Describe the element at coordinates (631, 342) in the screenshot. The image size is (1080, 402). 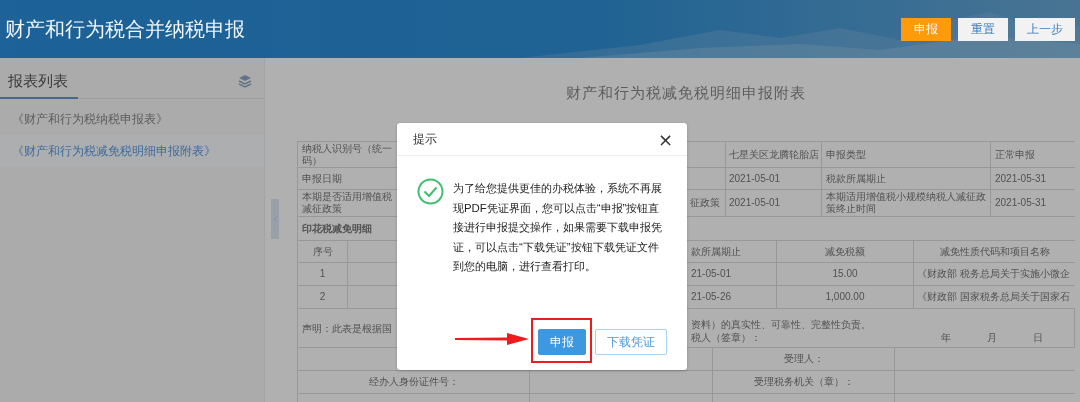
I see `download-button: 下载凭证` at that location.